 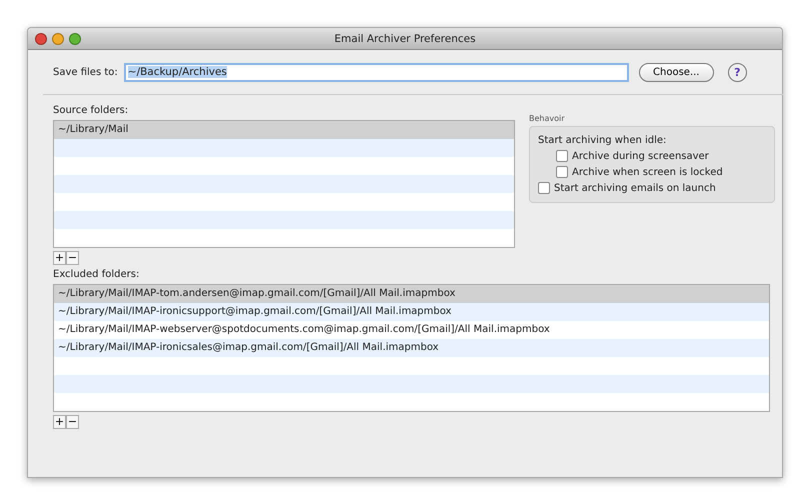 I want to click on zoom-icon, so click(x=75, y=38).